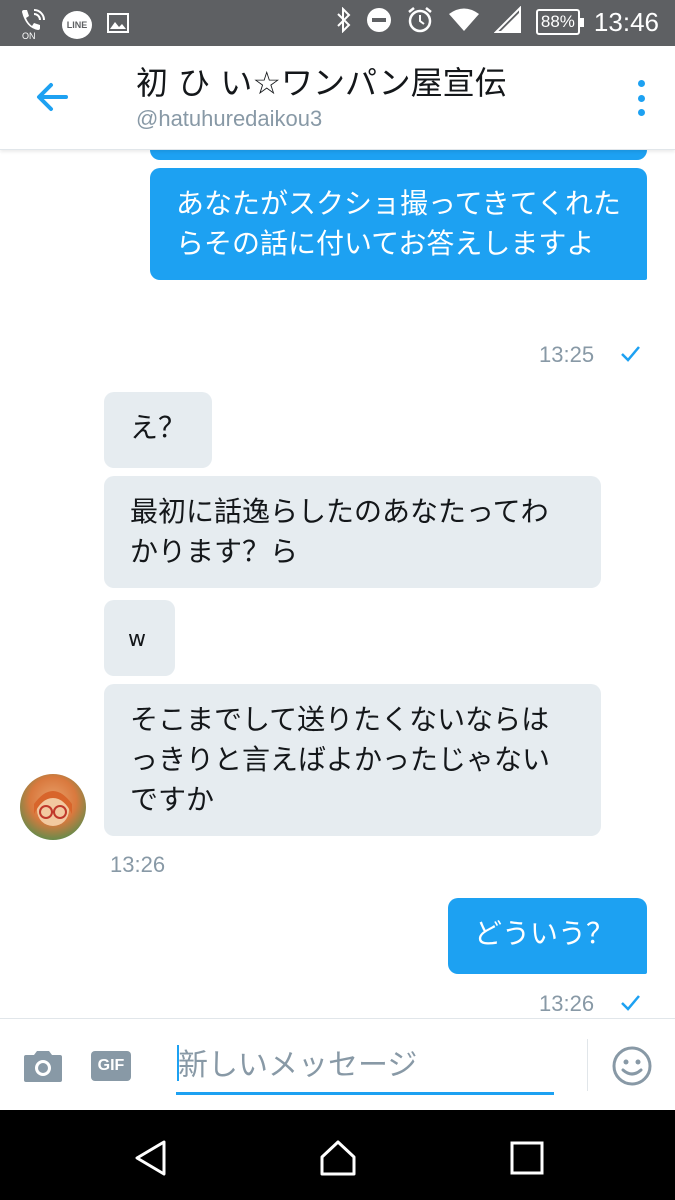  I want to click on message-text: そこまでして送りたくないならはっきりと言えばよかったじゃないですか, so click(340, 759).